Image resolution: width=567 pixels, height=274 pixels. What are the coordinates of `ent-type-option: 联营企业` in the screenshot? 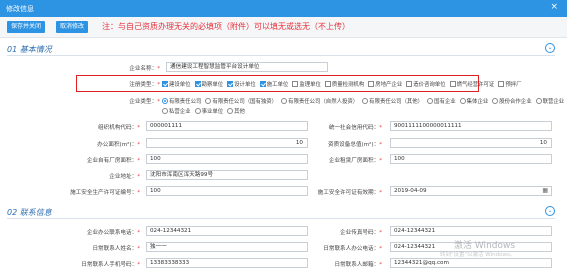 It's located at (550, 101).